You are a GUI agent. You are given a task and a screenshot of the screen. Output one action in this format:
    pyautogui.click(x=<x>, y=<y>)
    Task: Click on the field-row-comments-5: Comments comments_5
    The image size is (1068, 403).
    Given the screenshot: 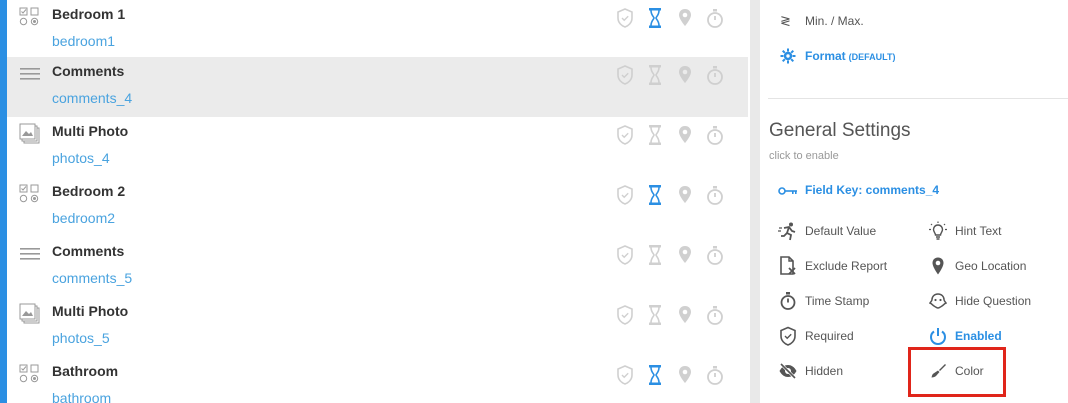 What is the action you would take?
    pyautogui.click(x=377, y=267)
    